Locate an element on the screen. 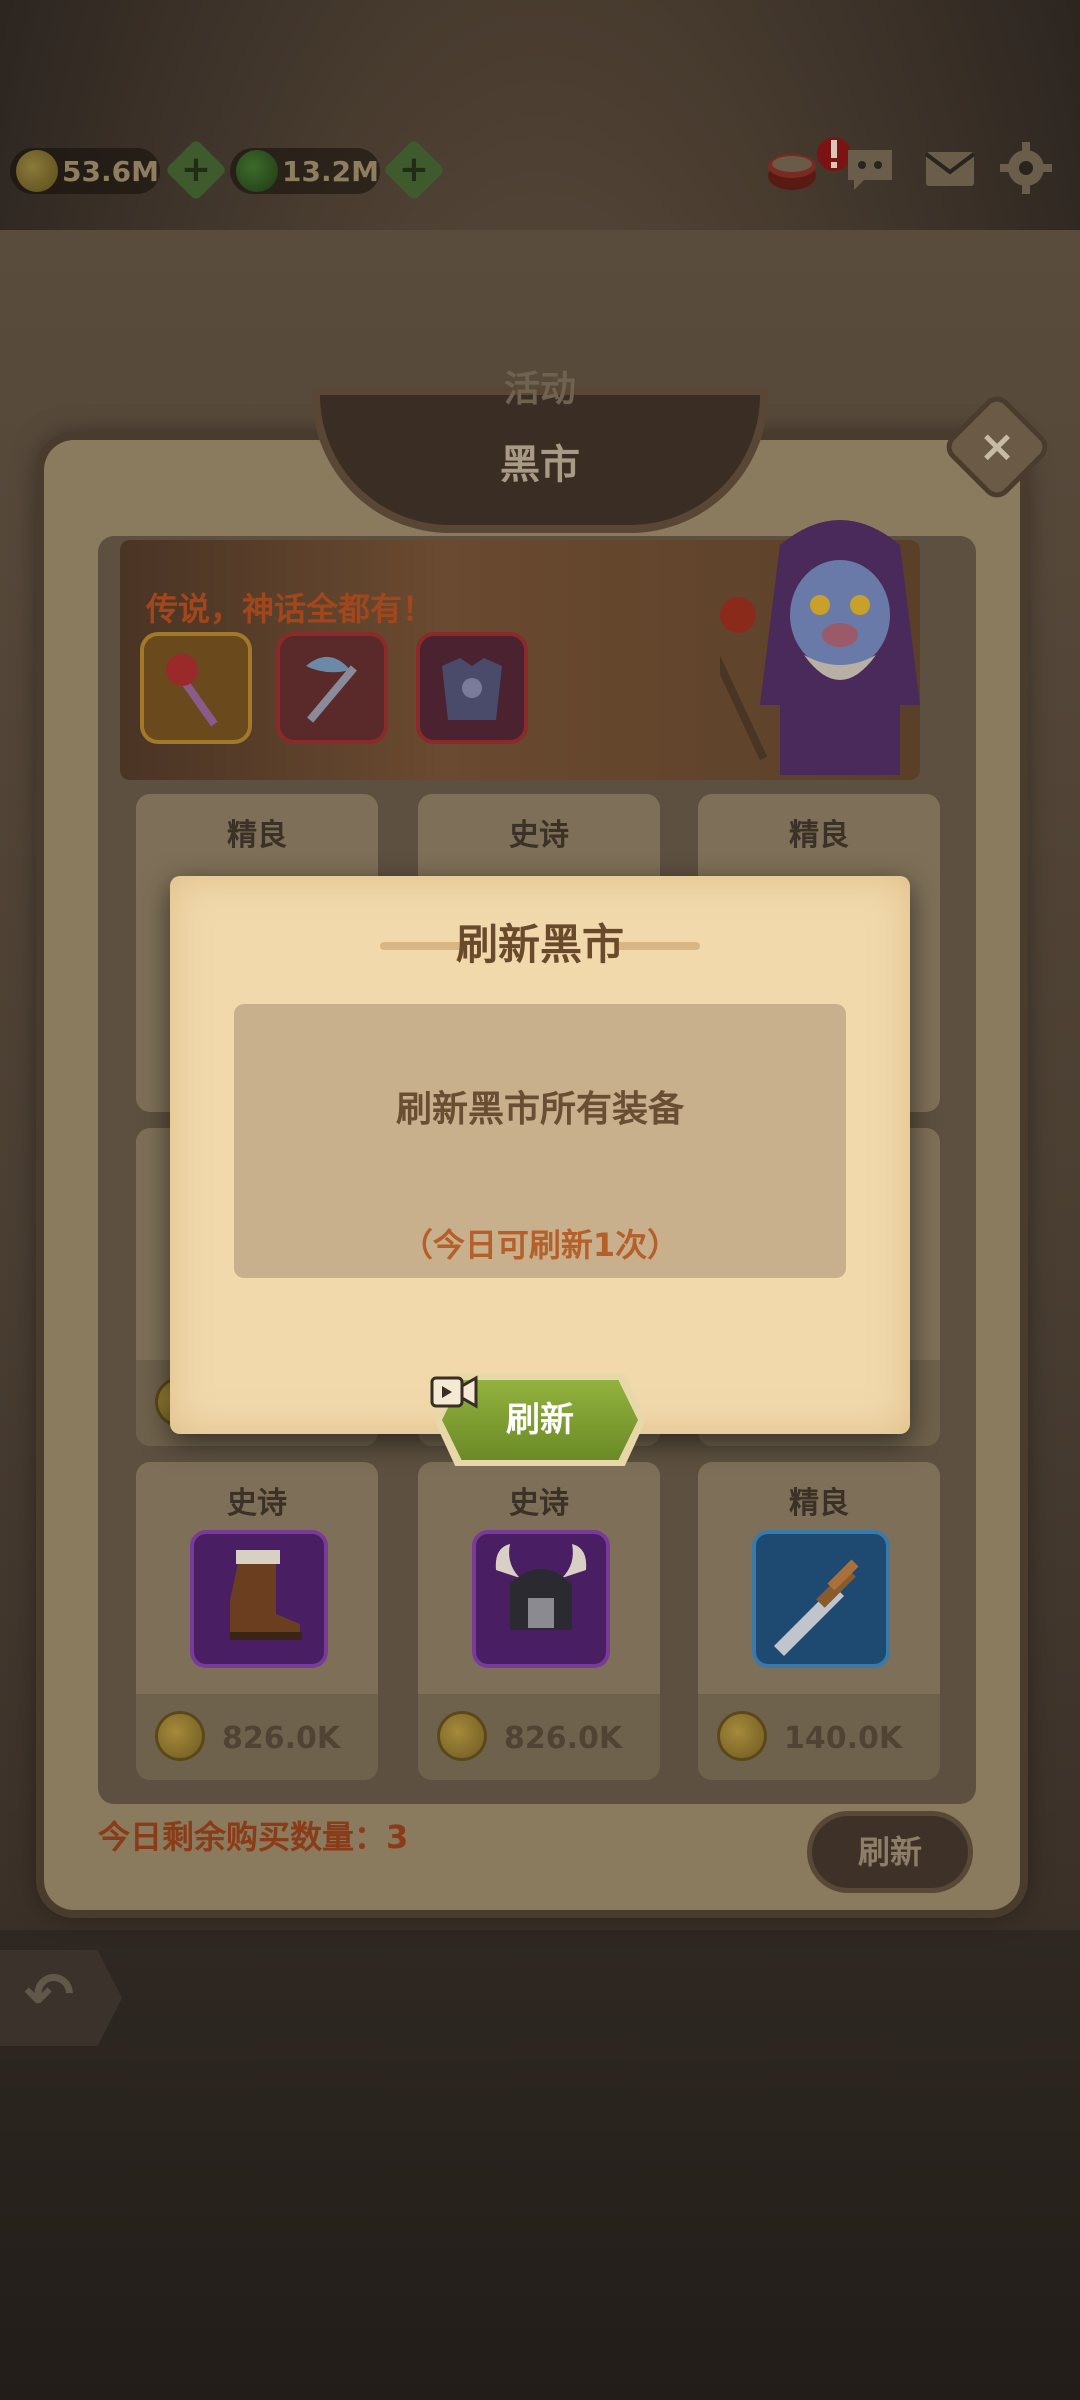  dialog-title: 刷新黑市 is located at coordinates (539, 944).